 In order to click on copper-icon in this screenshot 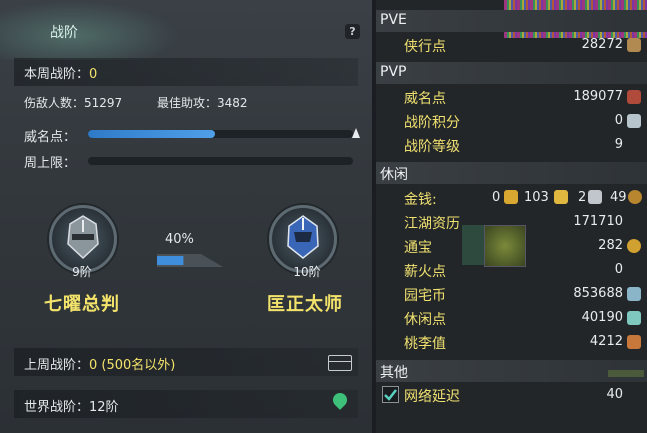, I will do `click(635, 197)`.